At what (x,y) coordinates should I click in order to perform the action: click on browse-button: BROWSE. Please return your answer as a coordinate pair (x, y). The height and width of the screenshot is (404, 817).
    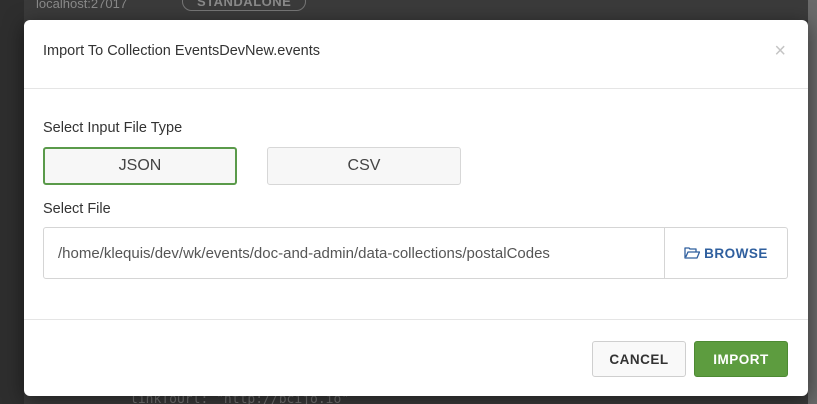
    Looking at the image, I should click on (725, 253).